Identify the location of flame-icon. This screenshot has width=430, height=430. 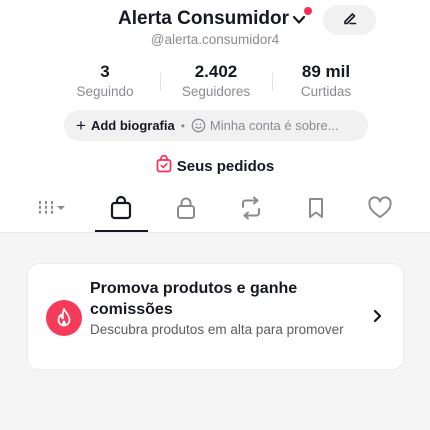
(64, 318).